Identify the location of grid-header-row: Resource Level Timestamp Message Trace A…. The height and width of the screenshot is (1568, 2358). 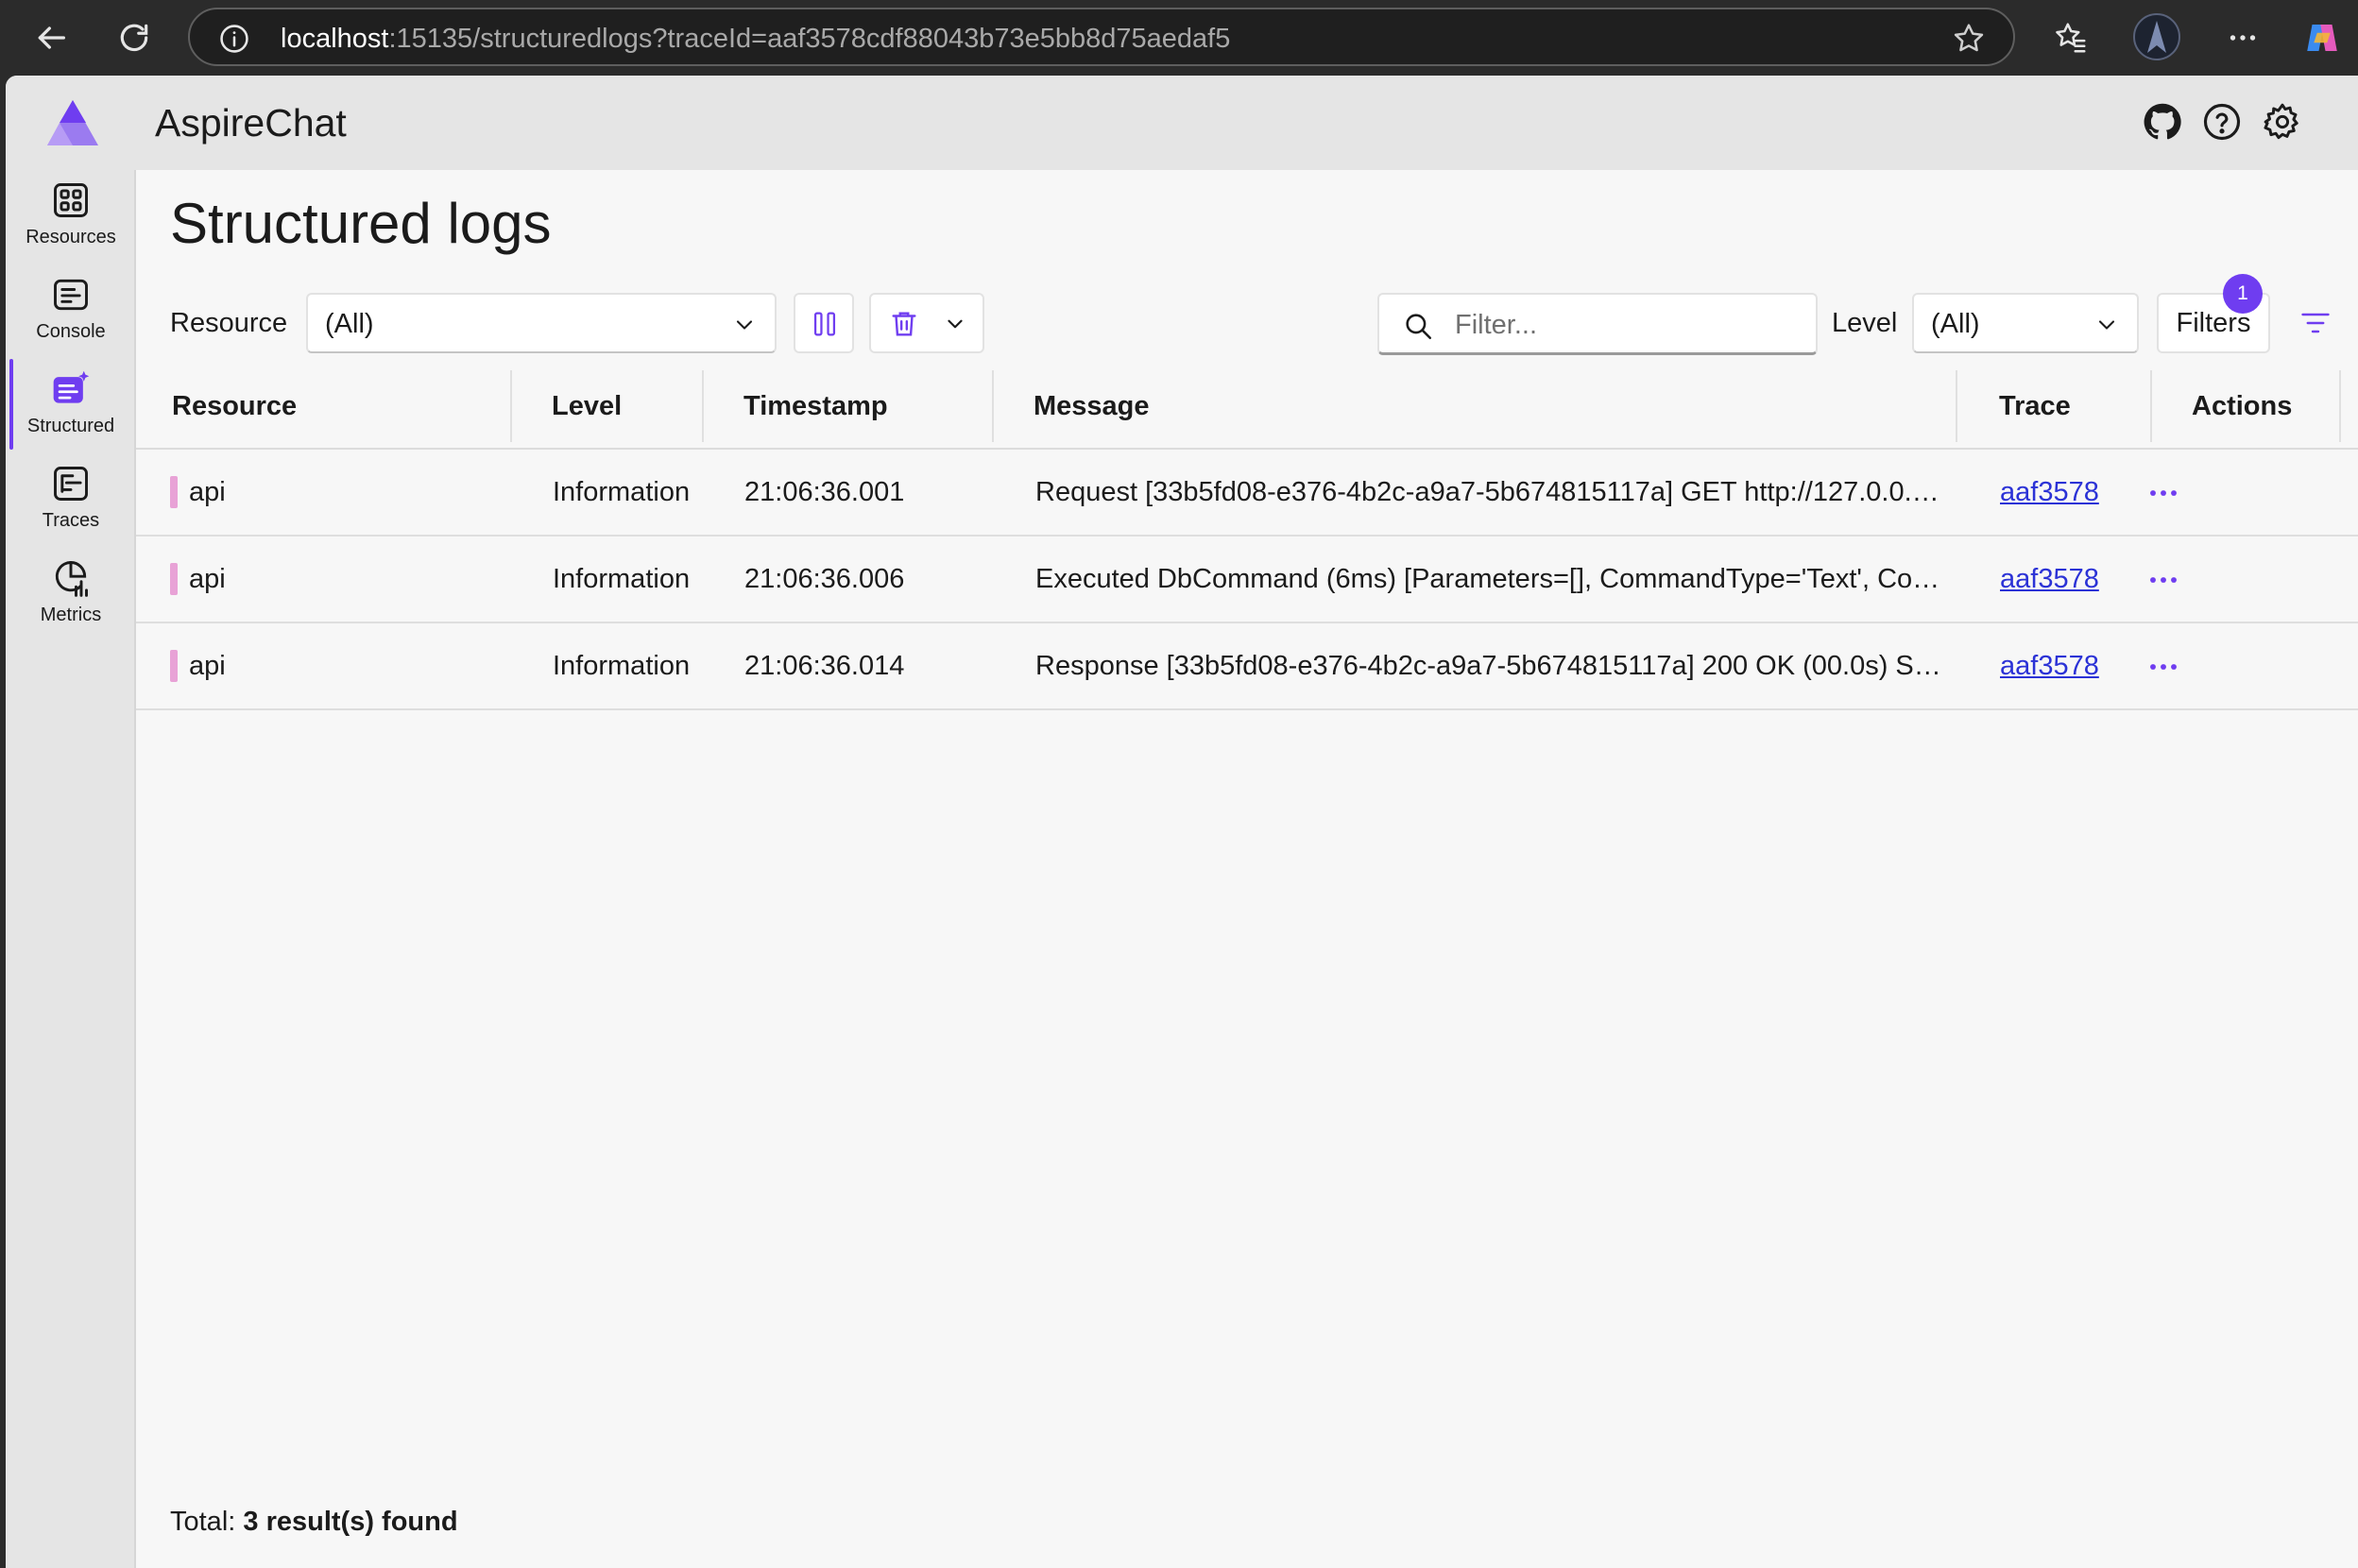
(1247, 407).